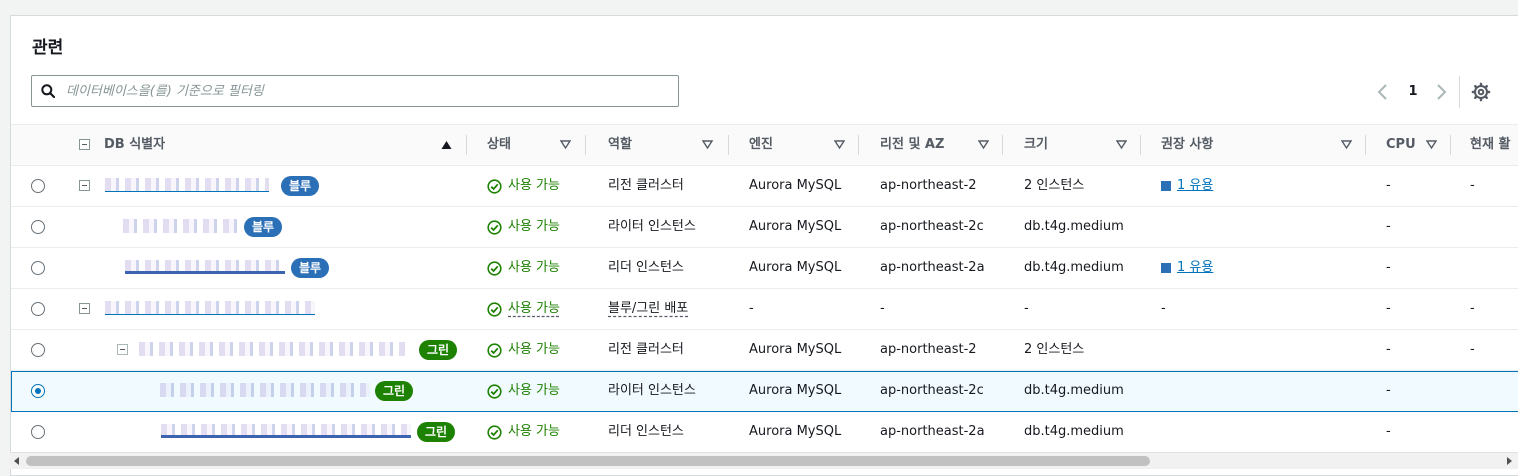 Image resolution: width=1518 pixels, height=476 pixels. What do you see at coordinates (1423, 145) in the screenshot?
I see `col-cpu: CPU` at bounding box center [1423, 145].